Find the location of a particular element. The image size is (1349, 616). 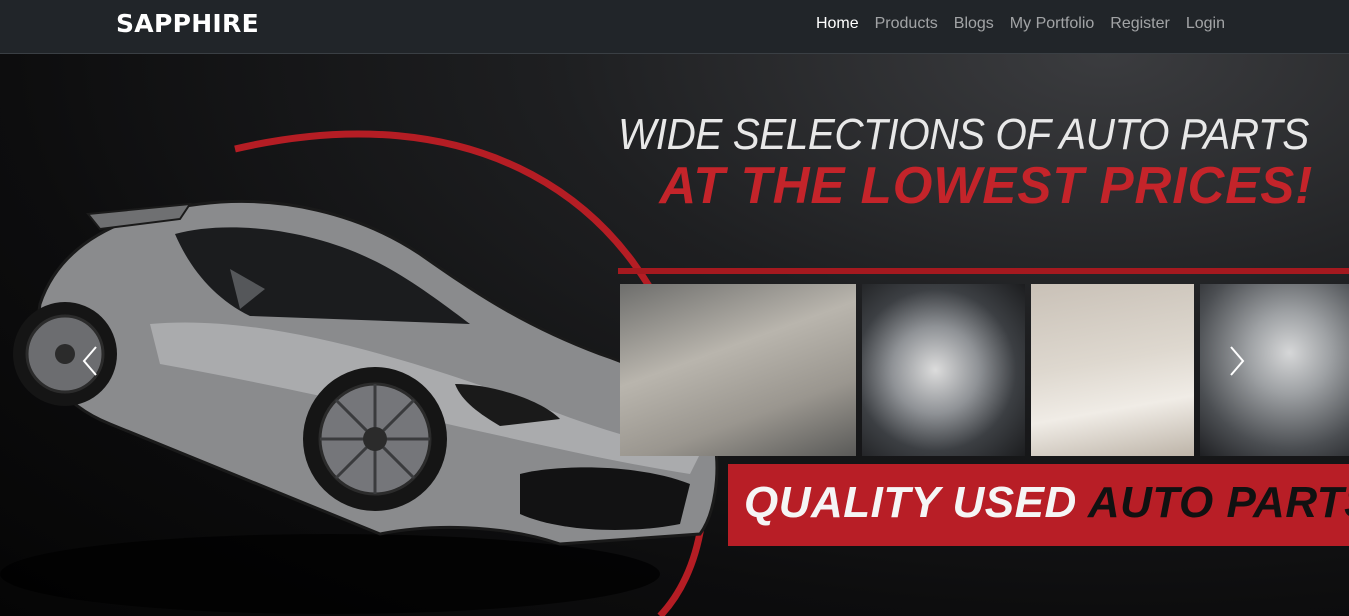

nav-link-my-portfolio: My Portfolio is located at coordinates (1052, 24).